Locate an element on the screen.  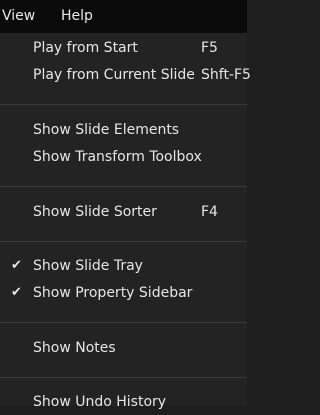
menu-item-show-transform-toolbox: Show Transform Toolbox is located at coordinates (123, 157).